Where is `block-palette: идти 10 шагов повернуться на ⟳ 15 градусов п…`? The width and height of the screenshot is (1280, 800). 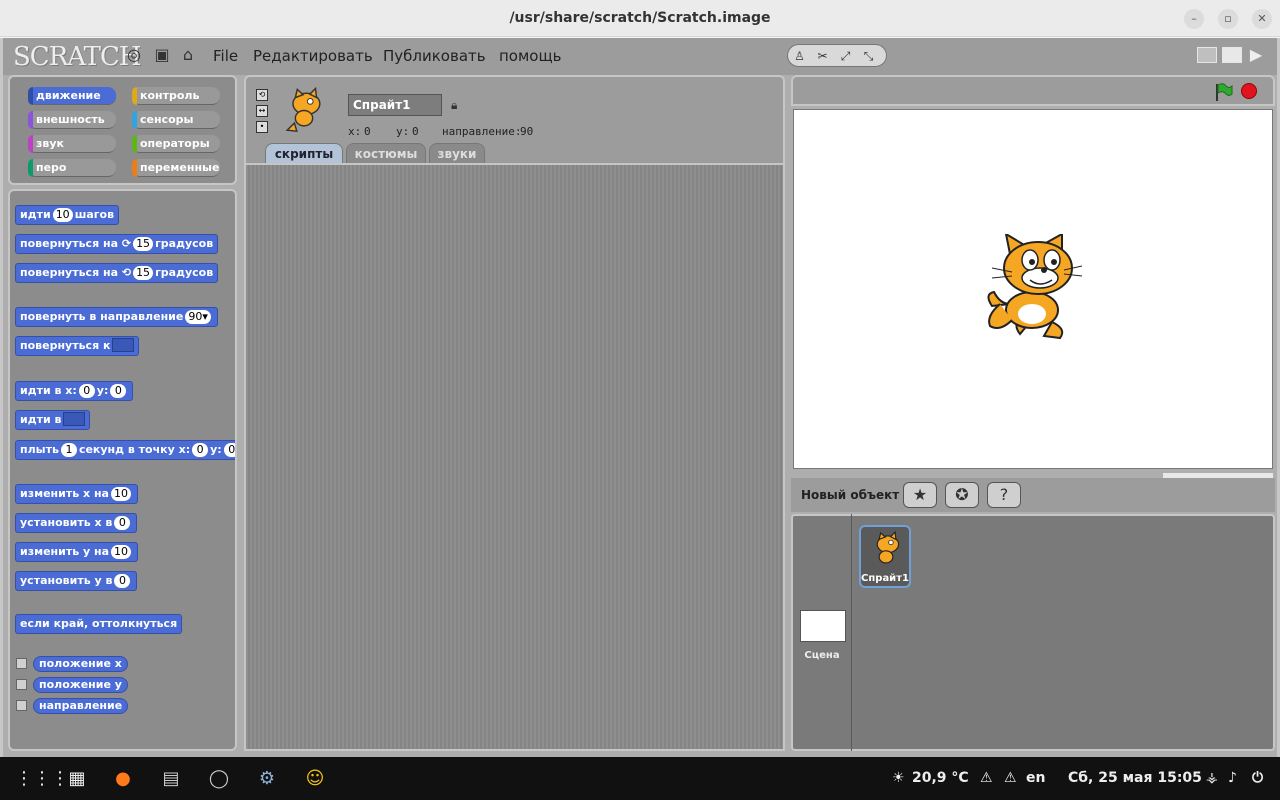
block-palette: идти 10 шагов повернуться на ⟳ 15 градусов п… is located at coordinates (122, 470).